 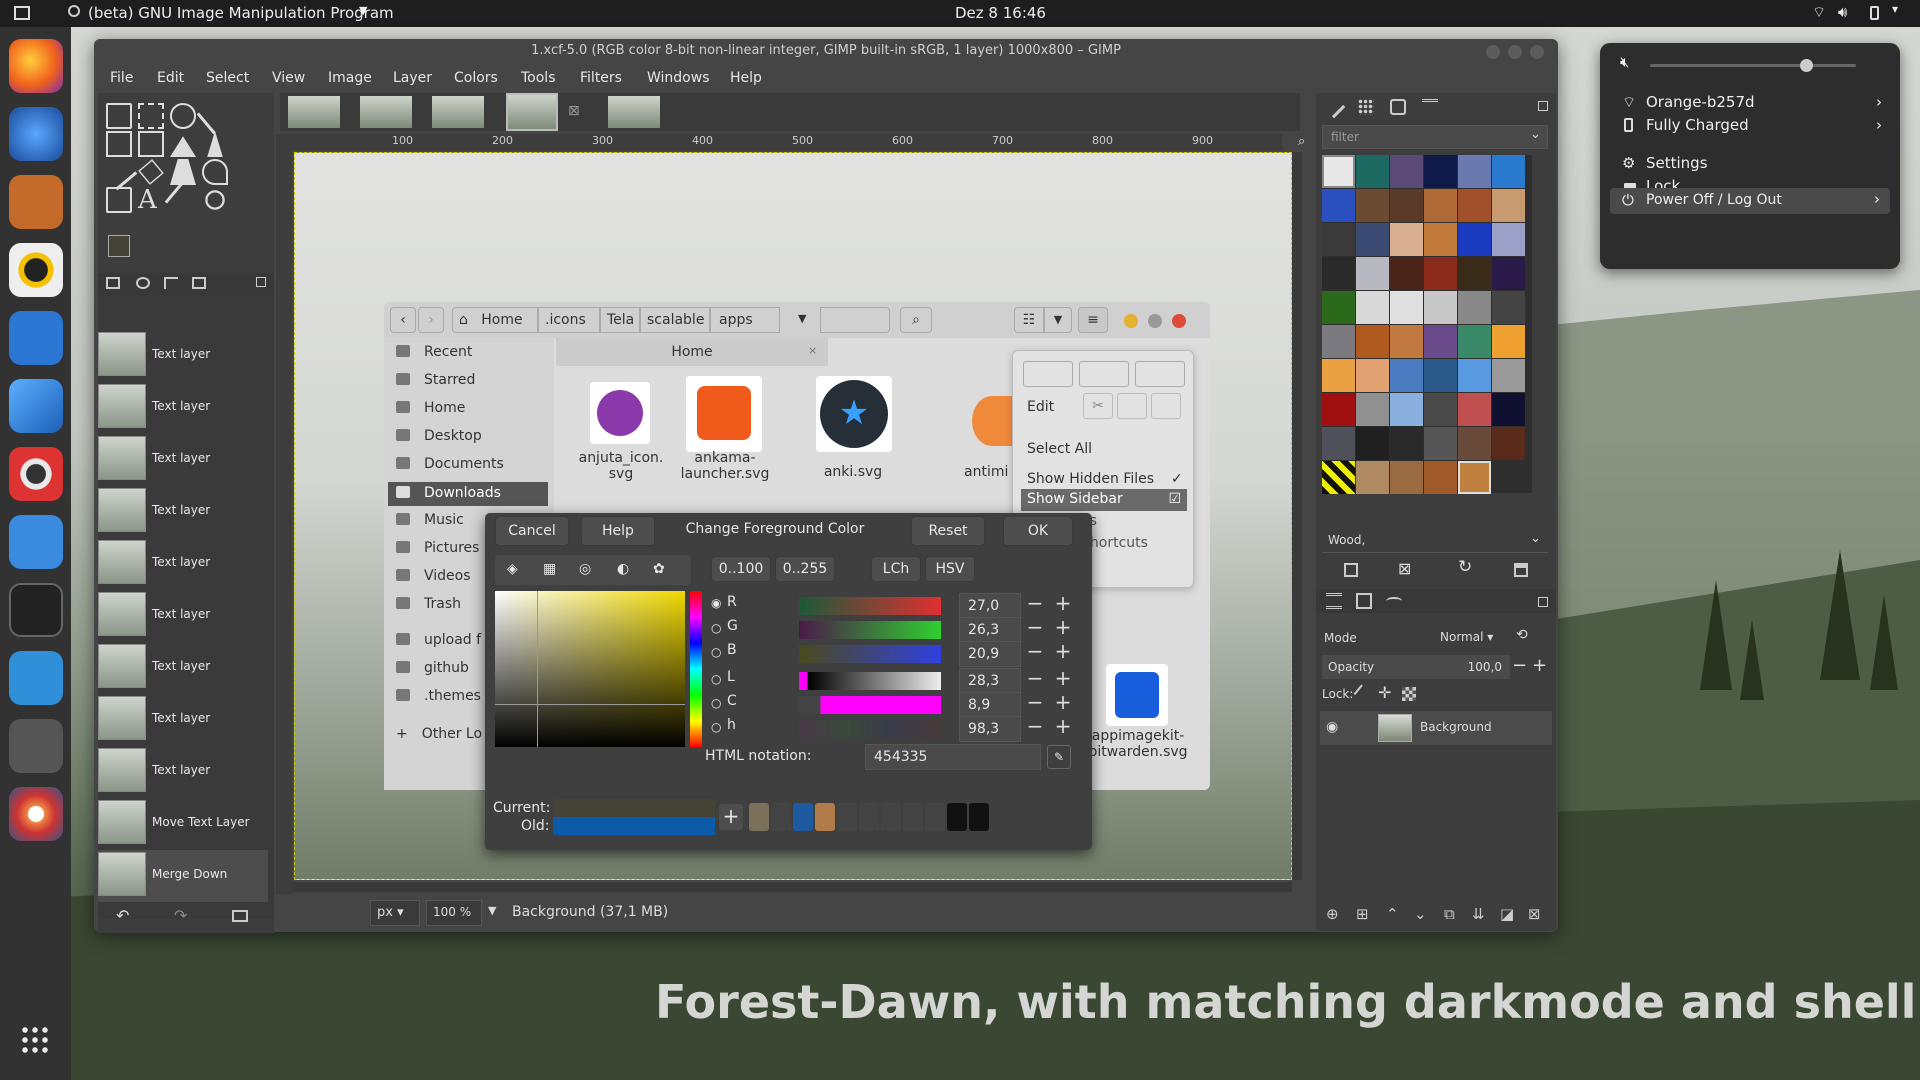 I want to click on file-thumb-antimicro, so click(x=992, y=421).